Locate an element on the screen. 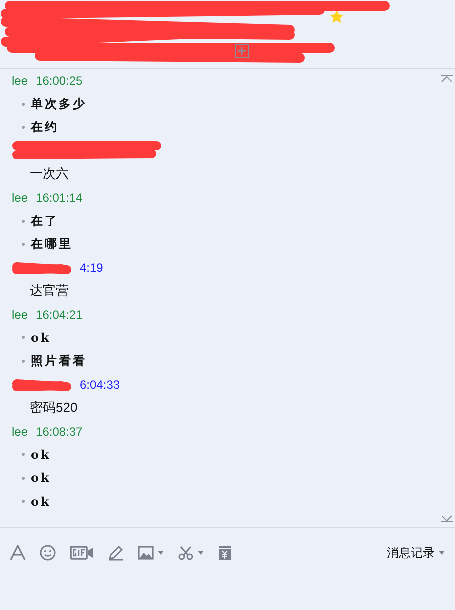 The image size is (455, 610). history-button: 消息记录 is located at coordinates (416, 553).